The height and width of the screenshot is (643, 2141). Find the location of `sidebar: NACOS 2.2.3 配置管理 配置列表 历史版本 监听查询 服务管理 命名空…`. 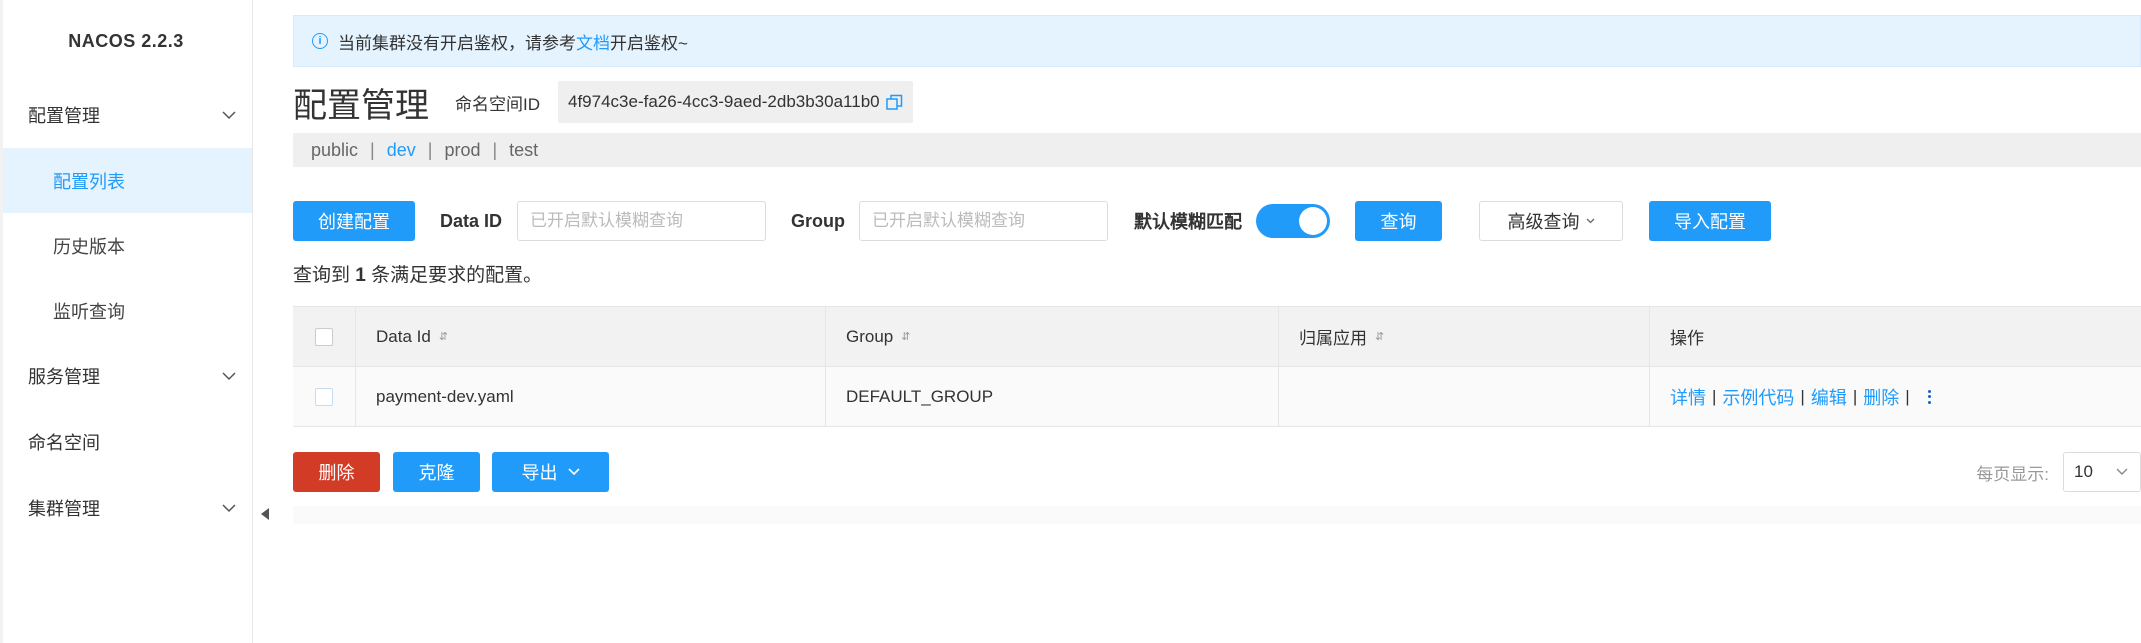

sidebar: NACOS 2.2.3 配置管理 配置列表 历史版本 监听查询 服务管理 命名空… is located at coordinates (126, 321).